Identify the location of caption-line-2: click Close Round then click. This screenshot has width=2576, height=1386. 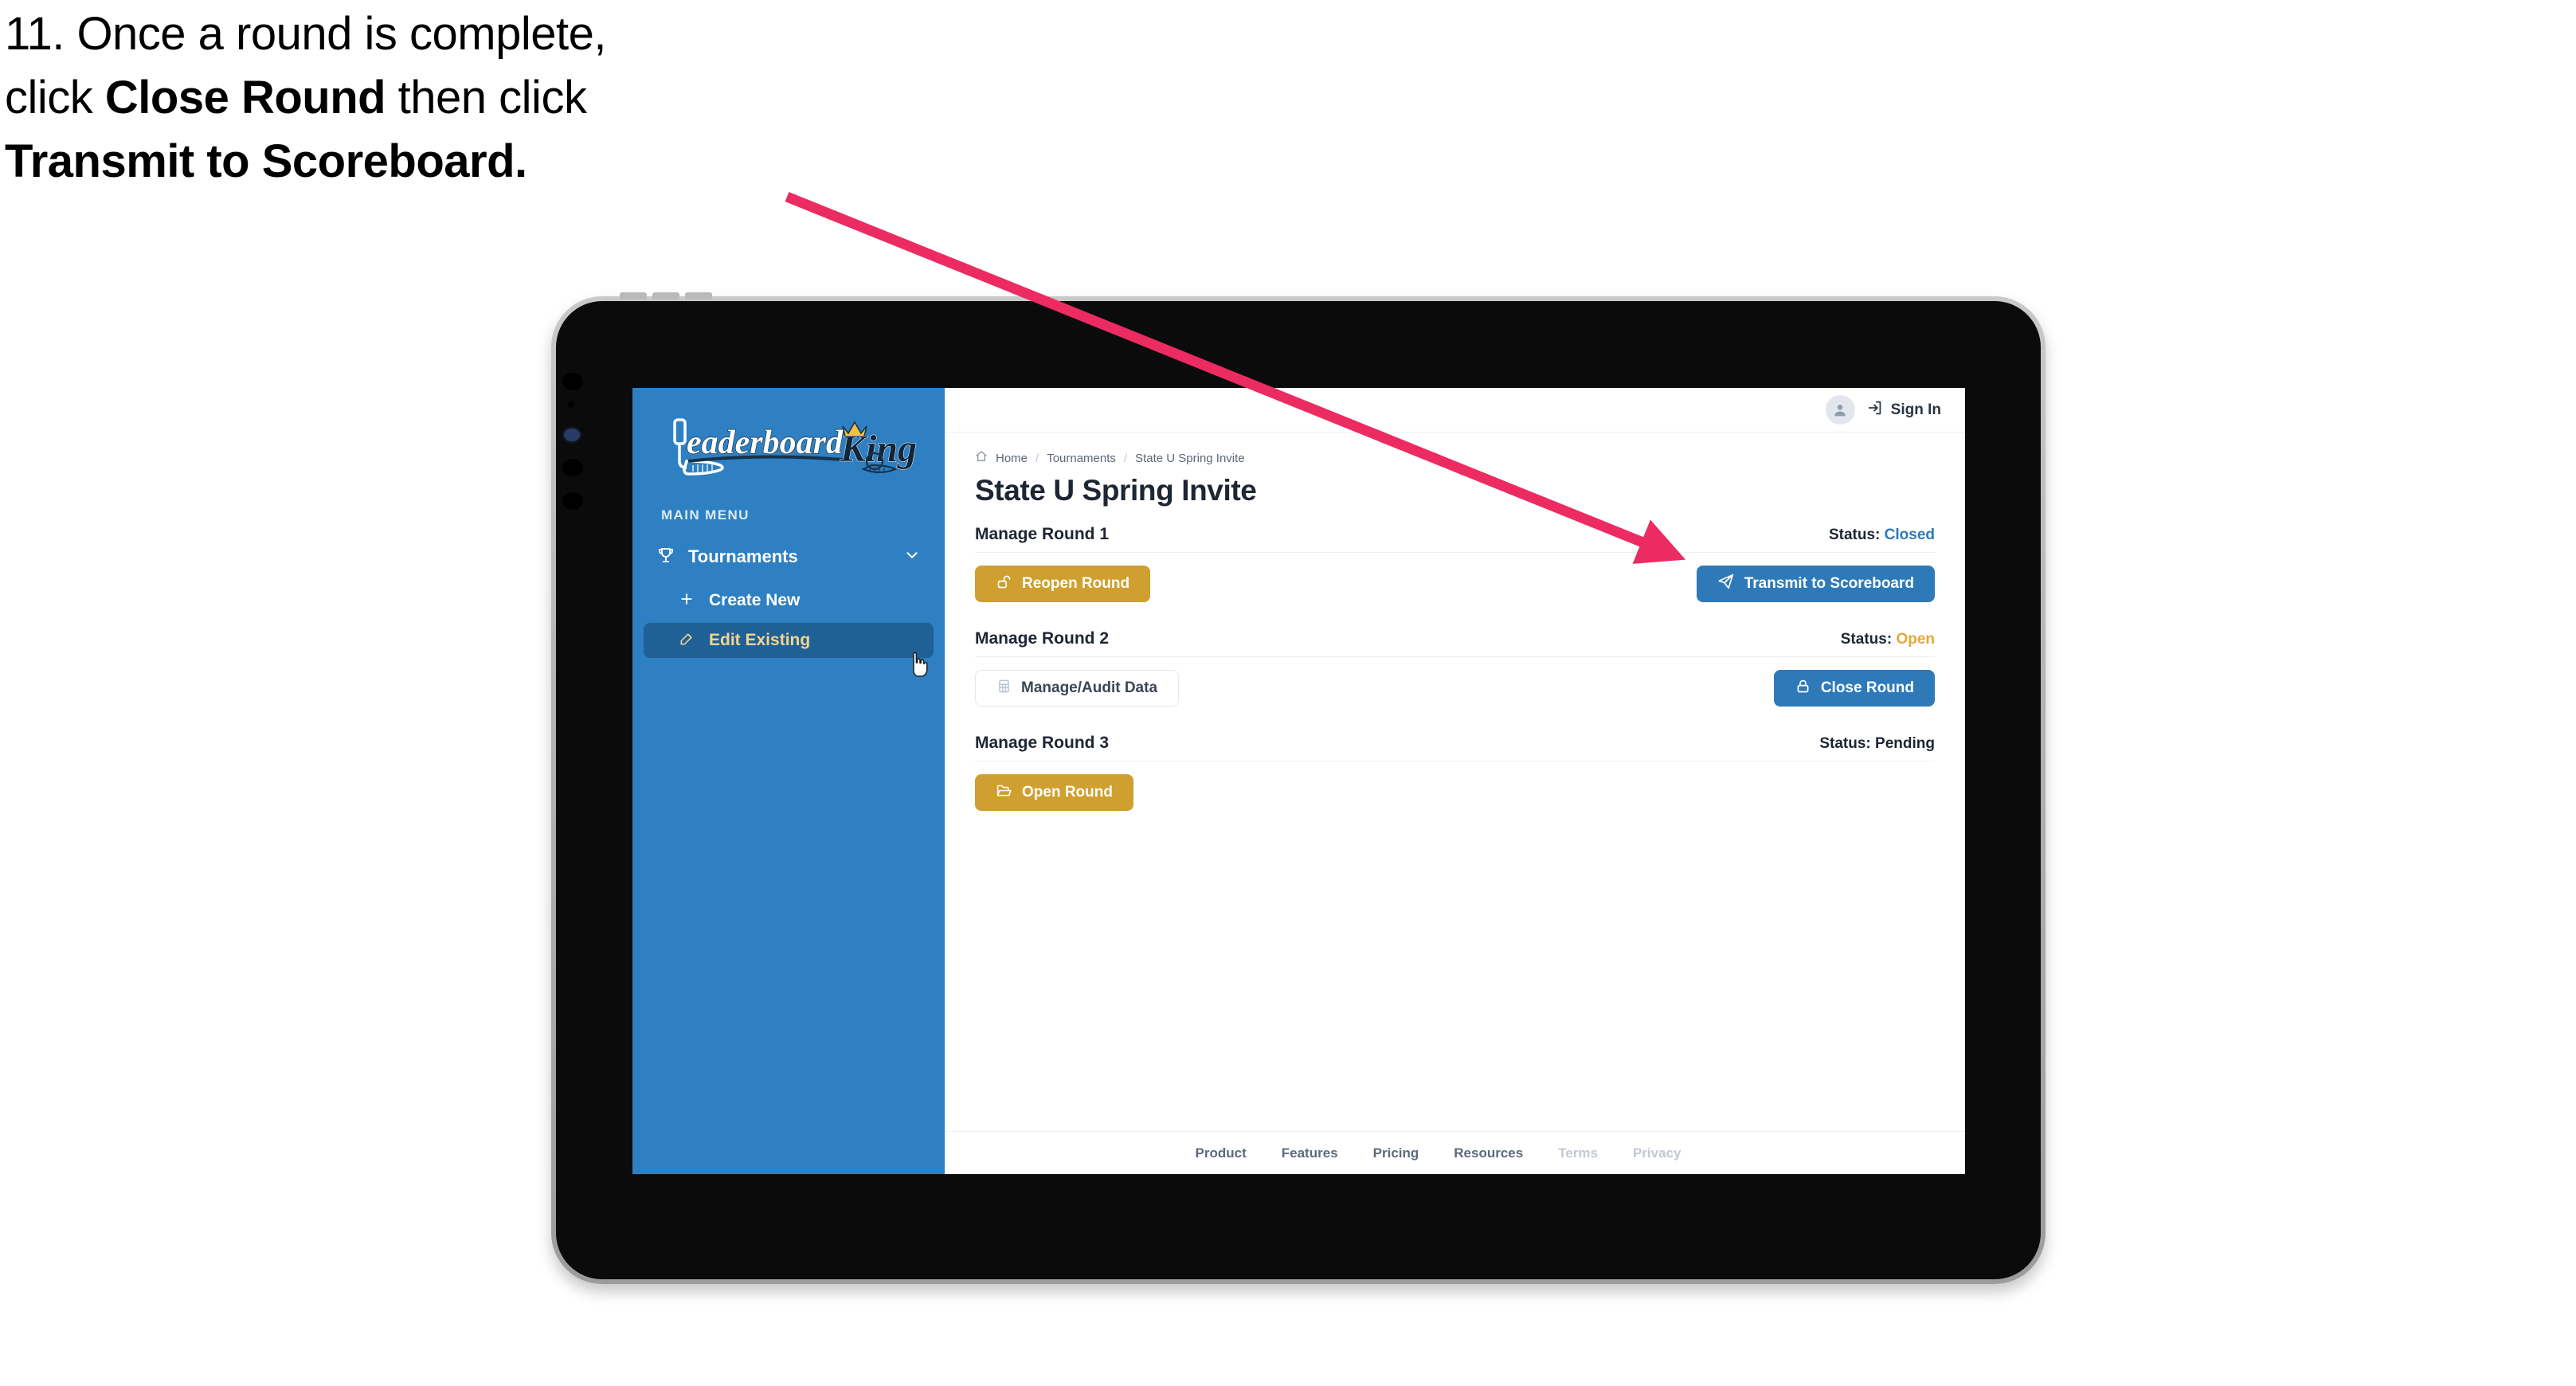
(419, 98).